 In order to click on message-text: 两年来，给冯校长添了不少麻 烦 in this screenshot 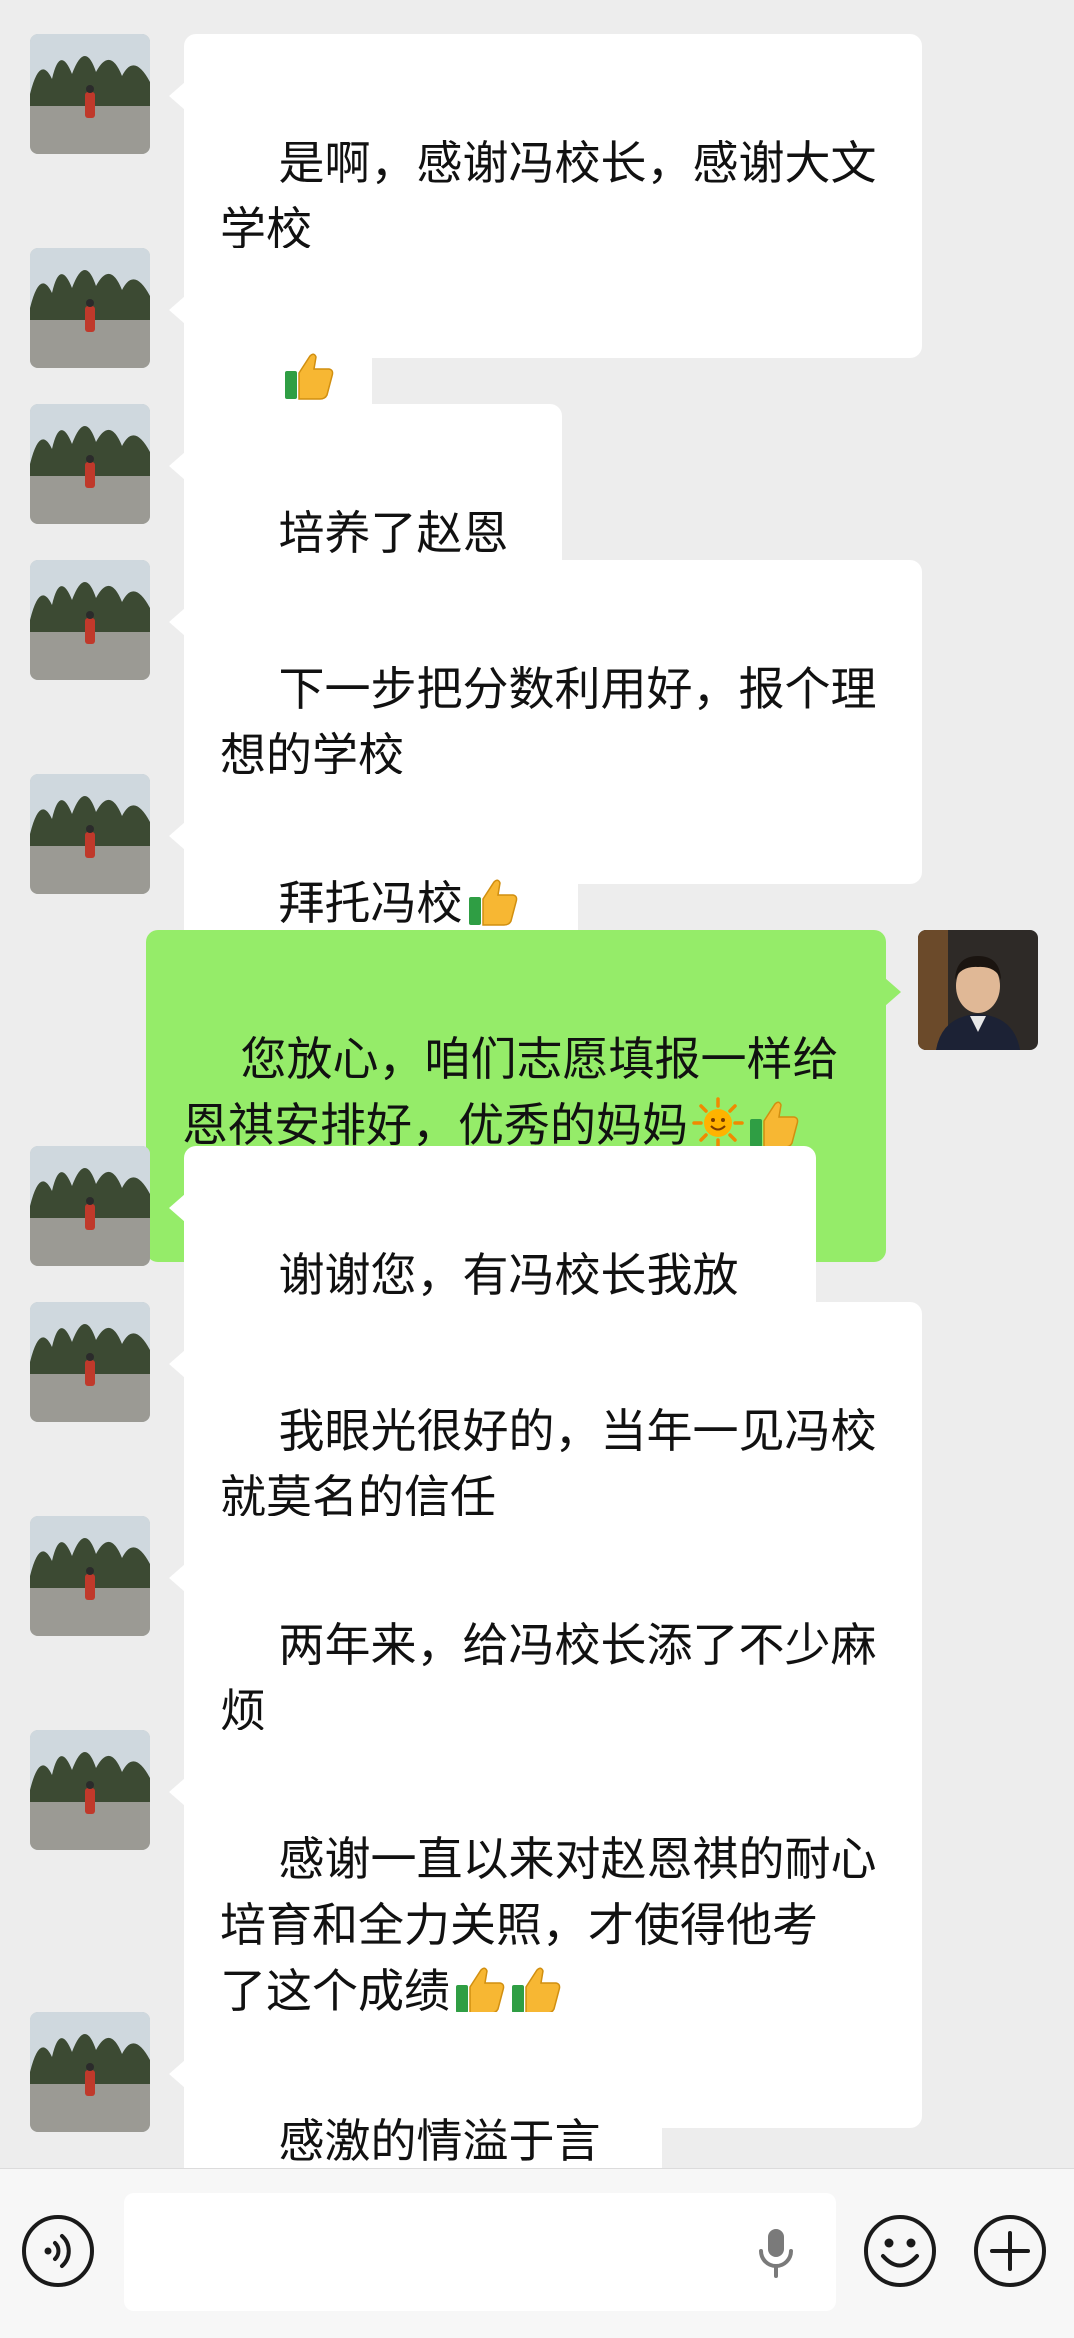, I will do `click(548, 1678)`.